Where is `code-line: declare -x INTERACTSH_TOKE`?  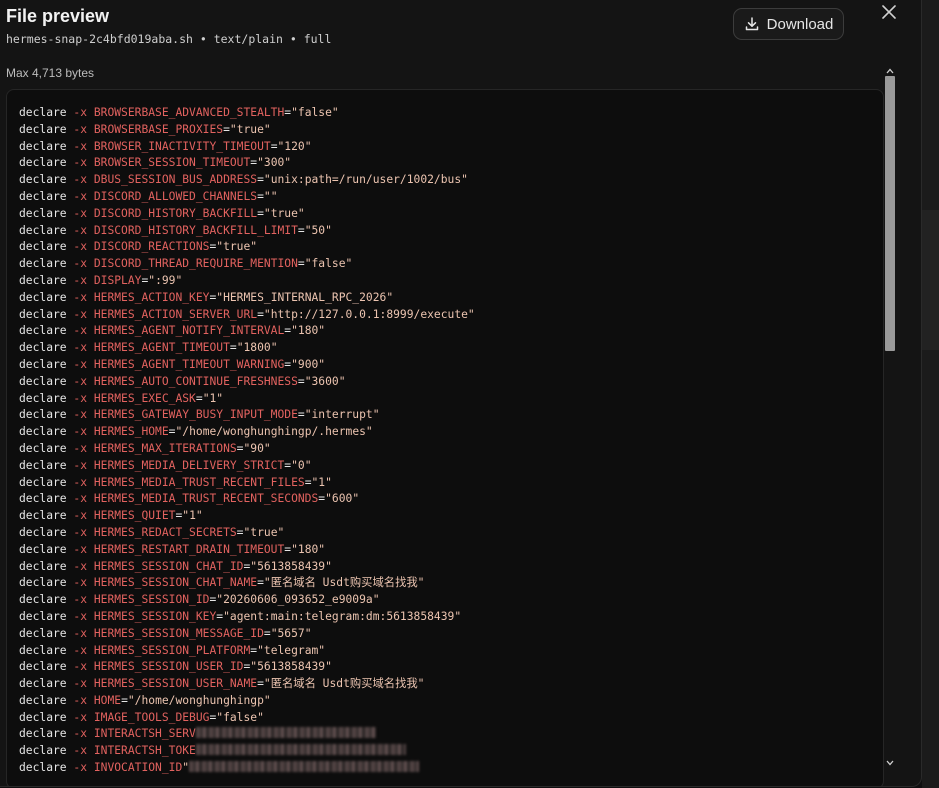
code-line: declare -x INTERACTSH_TOKE is located at coordinates (247, 751).